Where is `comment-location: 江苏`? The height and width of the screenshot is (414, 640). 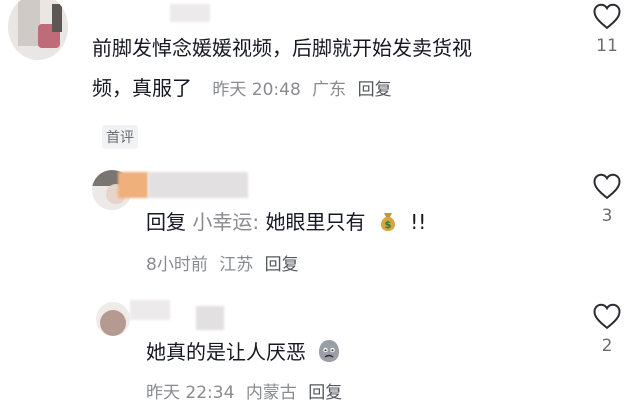
comment-location: 江苏 is located at coordinates (236, 265).